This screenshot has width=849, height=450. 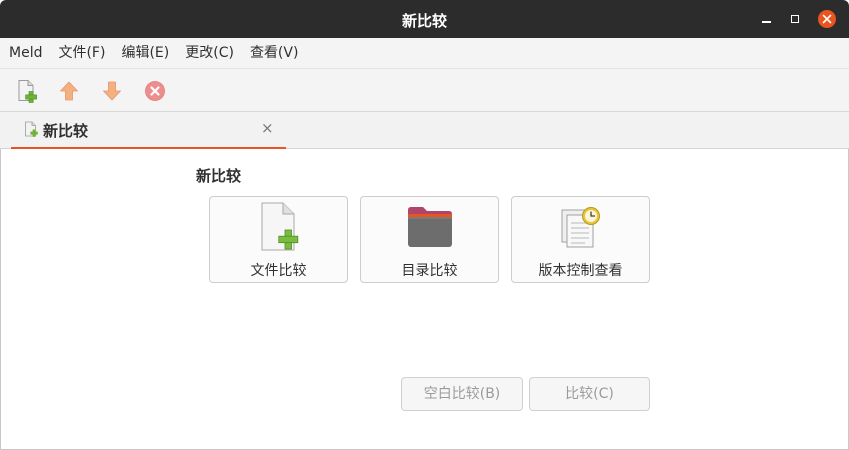 What do you see at coordinates (580, 271) in the screenshot?
I see `version-control-label: 版本控制查看` at bounding box center [580, 271].